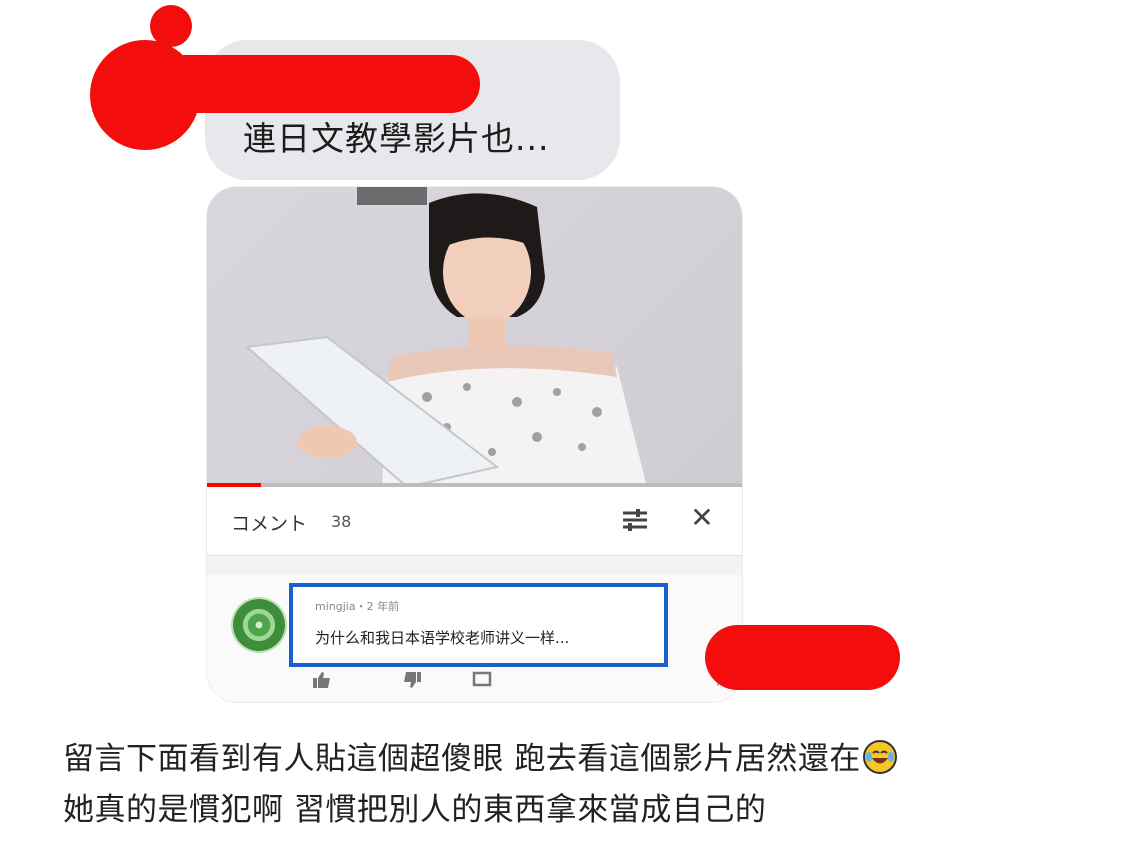 The image size is (1125, 847). I want to click on thumb-down-icon, so click(412, 680).